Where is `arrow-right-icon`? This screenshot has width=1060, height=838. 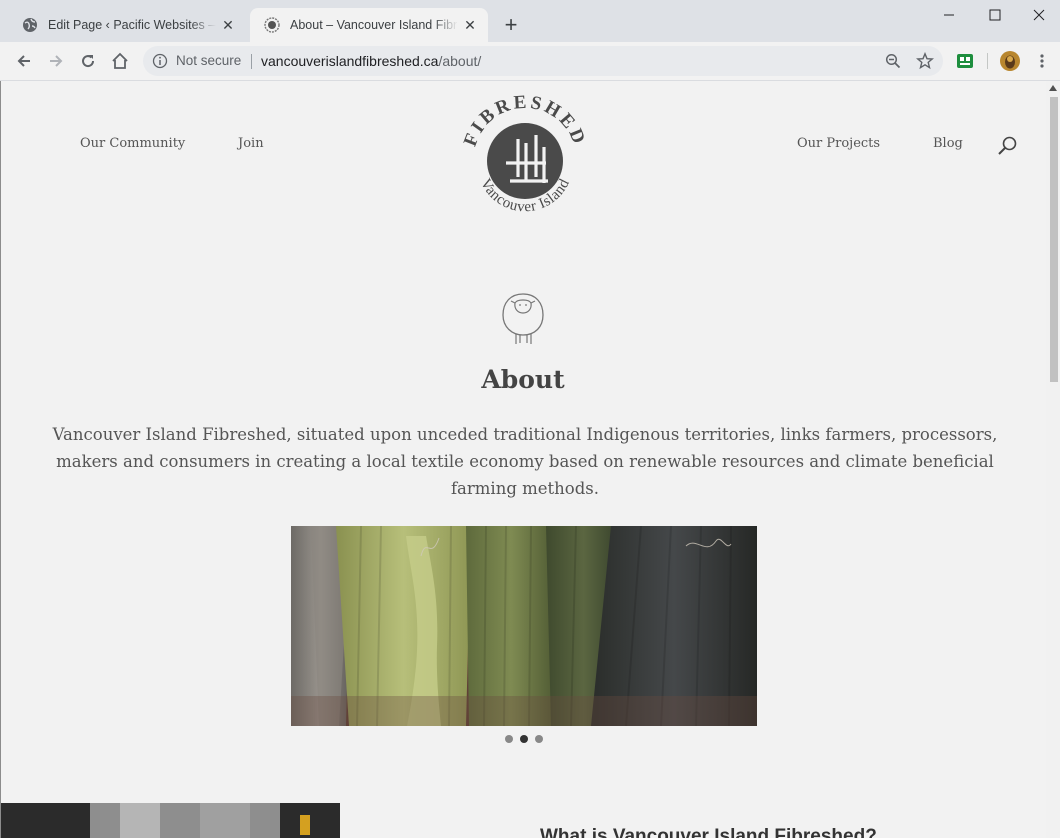 arrow-right-icon is located at coordinates (56, 61).